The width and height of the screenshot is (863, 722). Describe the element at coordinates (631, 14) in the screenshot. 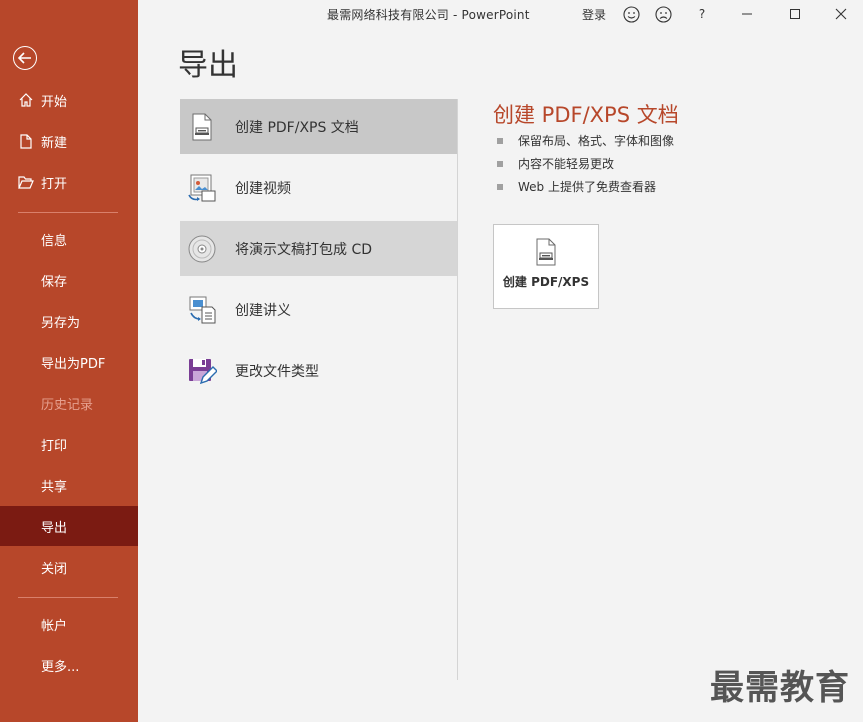

I see `smiley-icon` at that location.